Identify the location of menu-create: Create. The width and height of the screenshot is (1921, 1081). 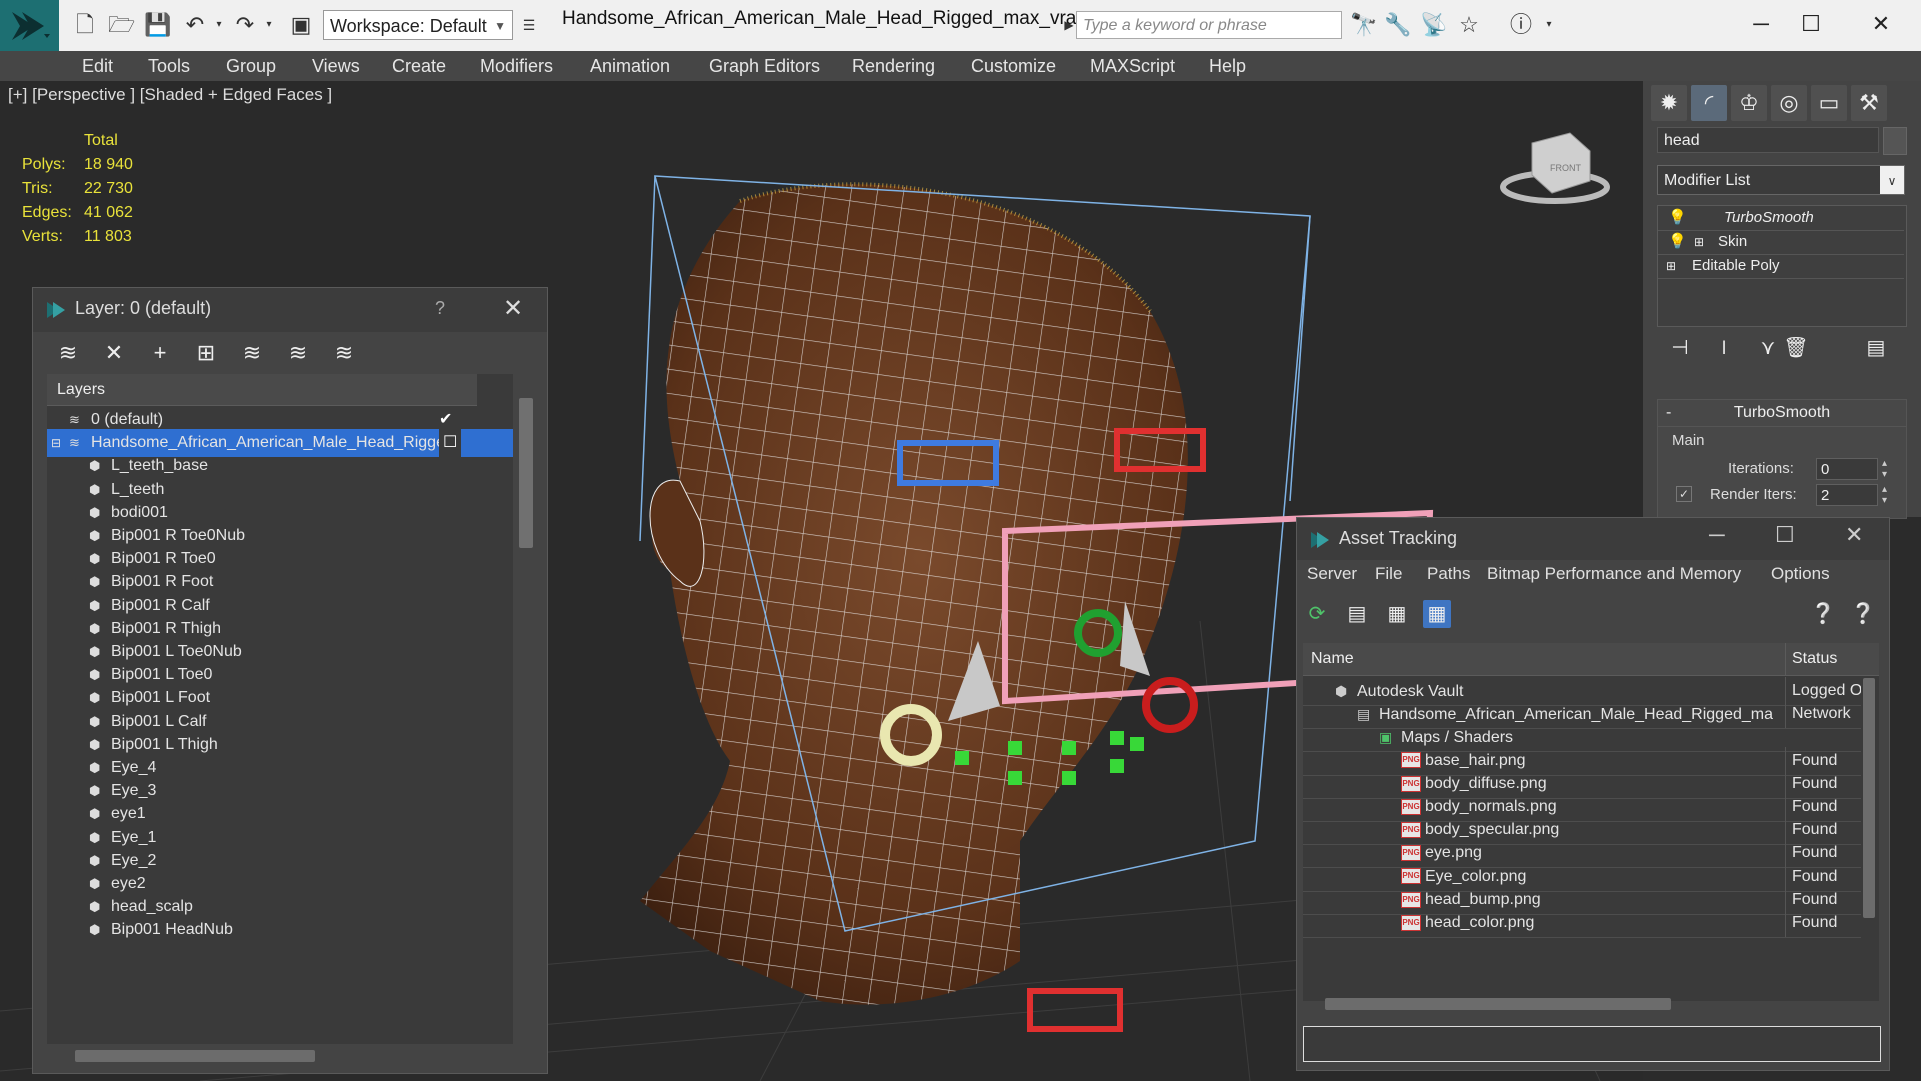
(419, 66).